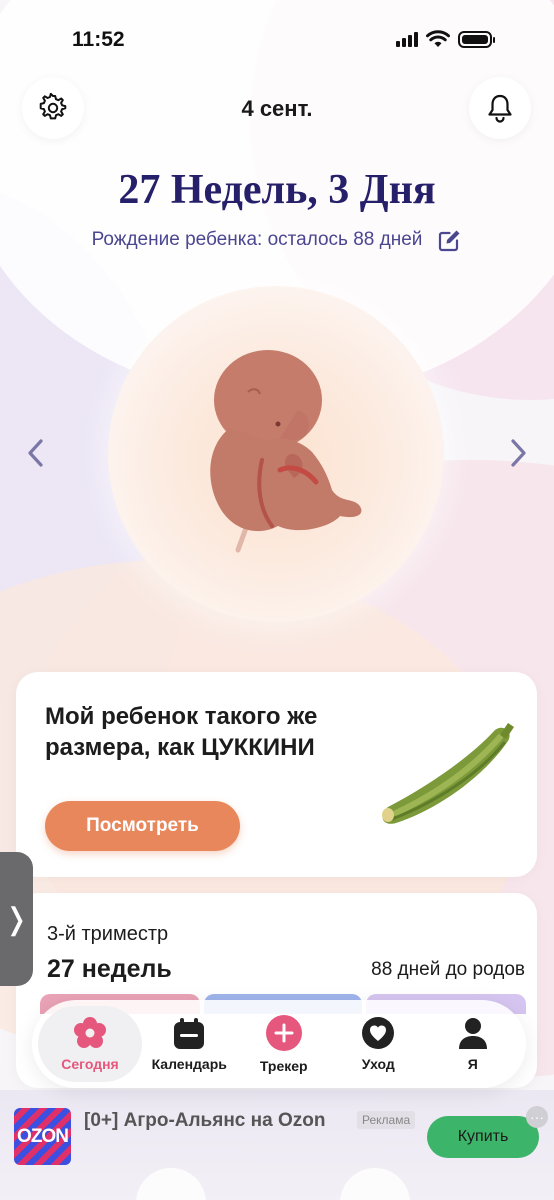 Image resolution: width=554 pixels, height=1200 pixels. What do you see at coordinates (109, 969) in the screenshot?
I see `trimester-weeks: 27 недель` at bounding box center [109, 969].